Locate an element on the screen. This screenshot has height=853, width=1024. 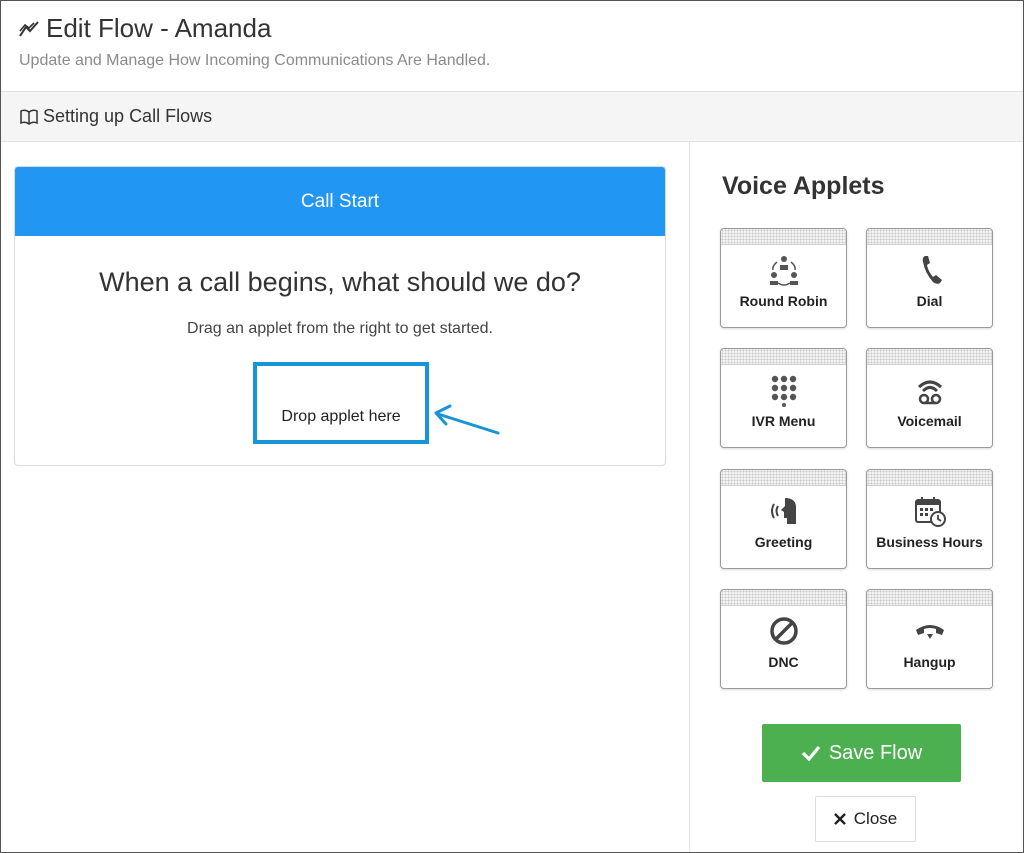
applet-hangup: Hangup is located at coordinates (929, 639).